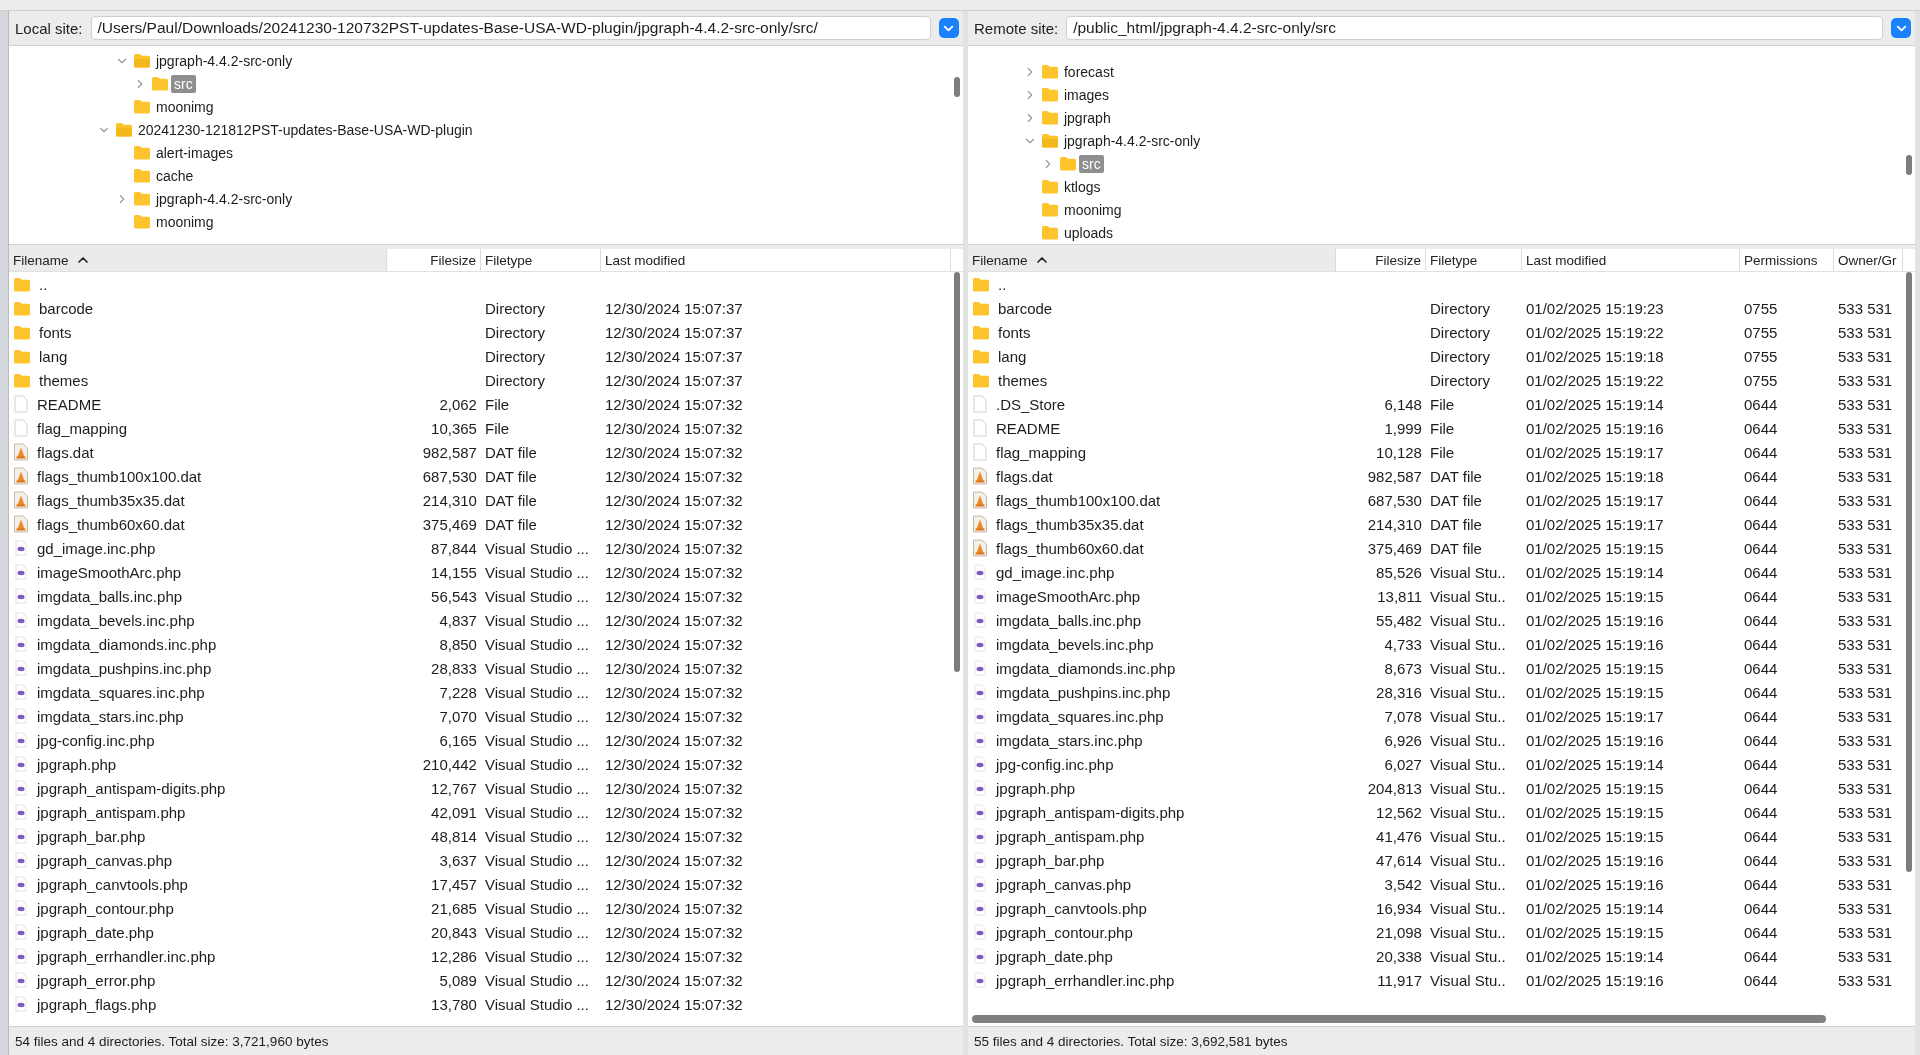 This screenshot has height=1055, width=1920. Describe the element at coordinates (96, 980) in the screenshot. I see `file-name: jpgraph_error.php` at that location.